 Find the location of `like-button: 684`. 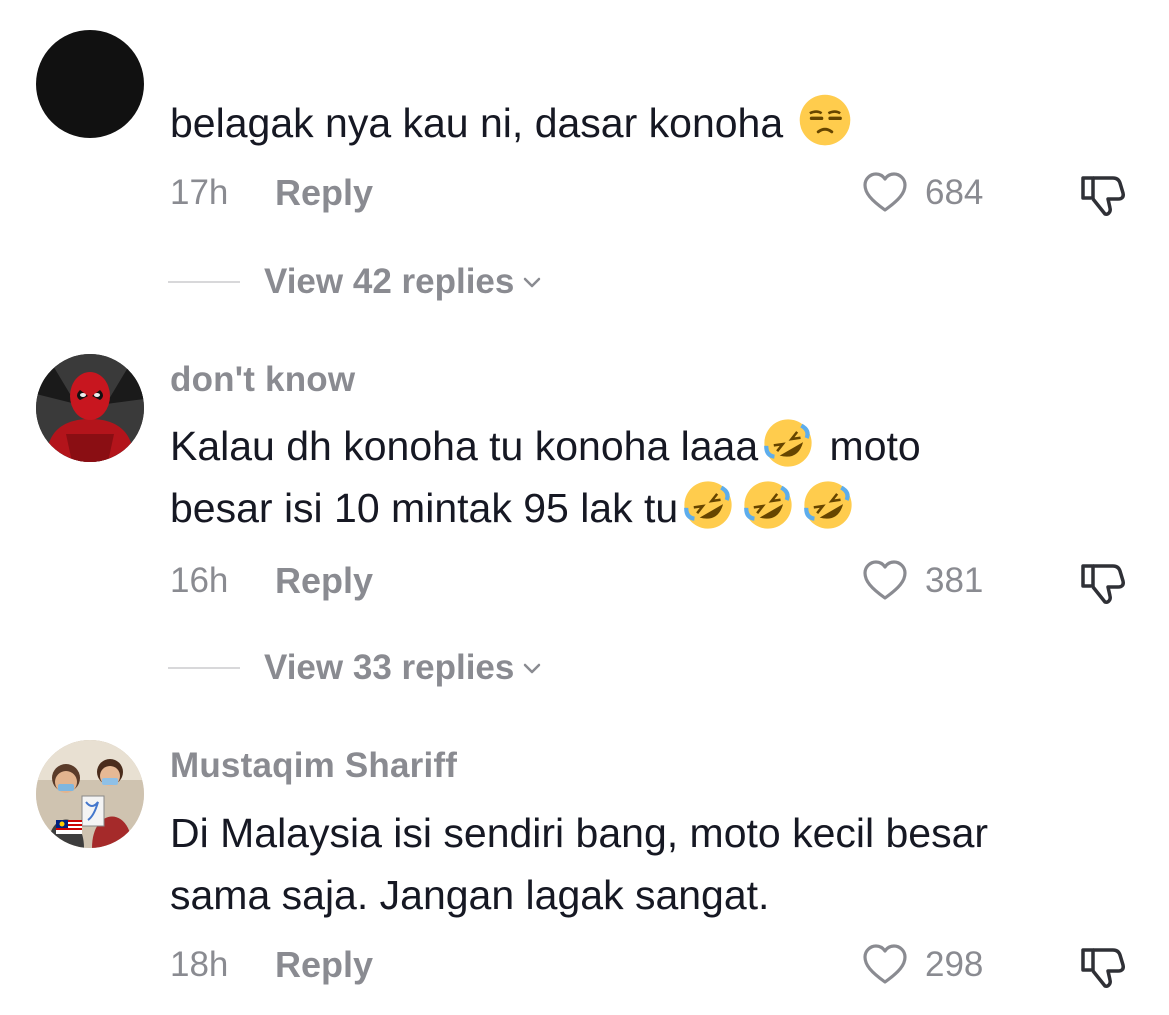

like-button: 684 is located at coordinates (925, 193).